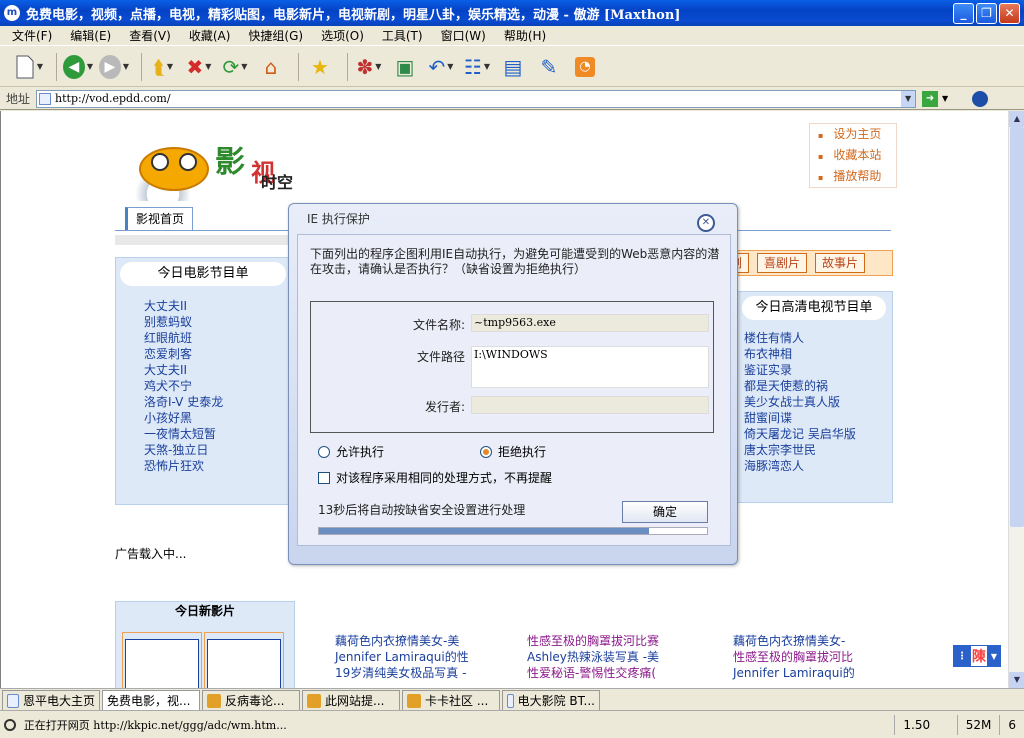 This screenshot has width=1024, height=738. What do you see at coordinates (114, 67) in the screenshot?
I see `forward-icon: ▶ ▼` at bounding box center [114, 67].